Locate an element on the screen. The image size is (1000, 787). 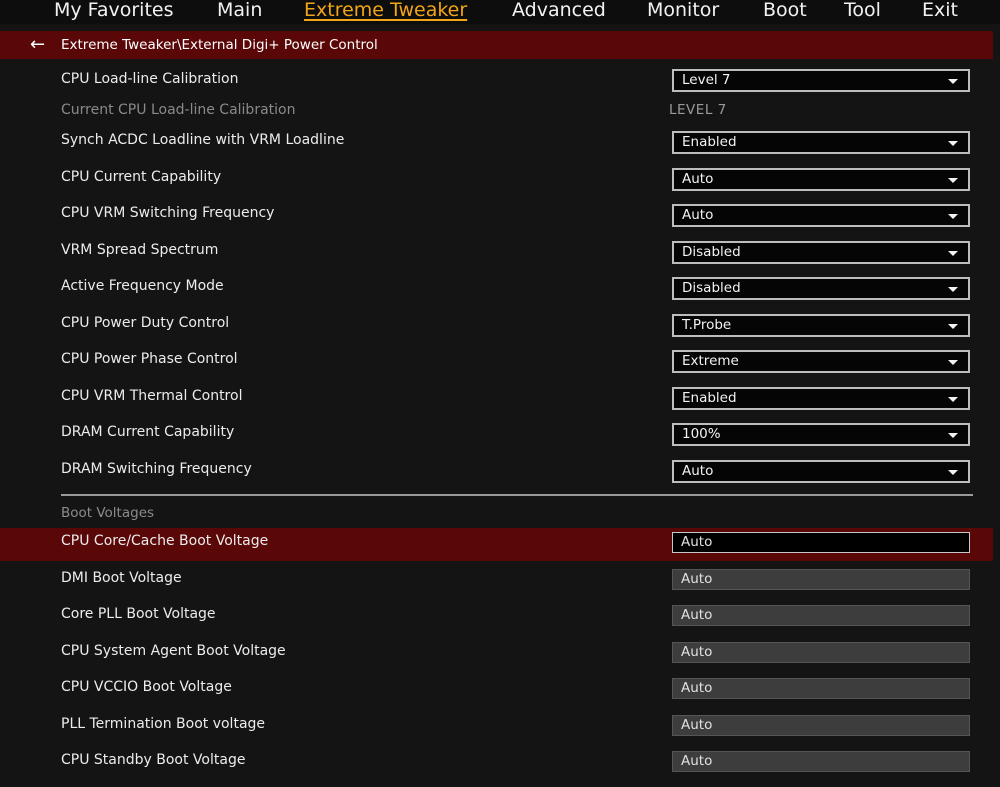
setting-label: CPU System Agent Boot Voltage is located at coordinates (173, 651).